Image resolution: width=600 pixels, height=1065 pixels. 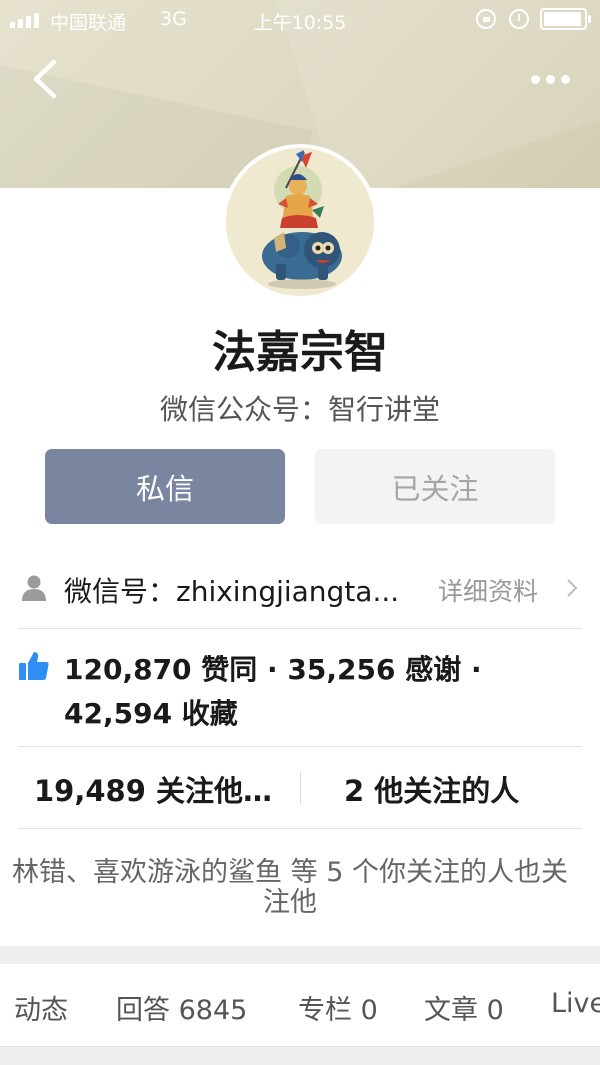 I want to click on bottom-gap, so click(x=300, y=1055).